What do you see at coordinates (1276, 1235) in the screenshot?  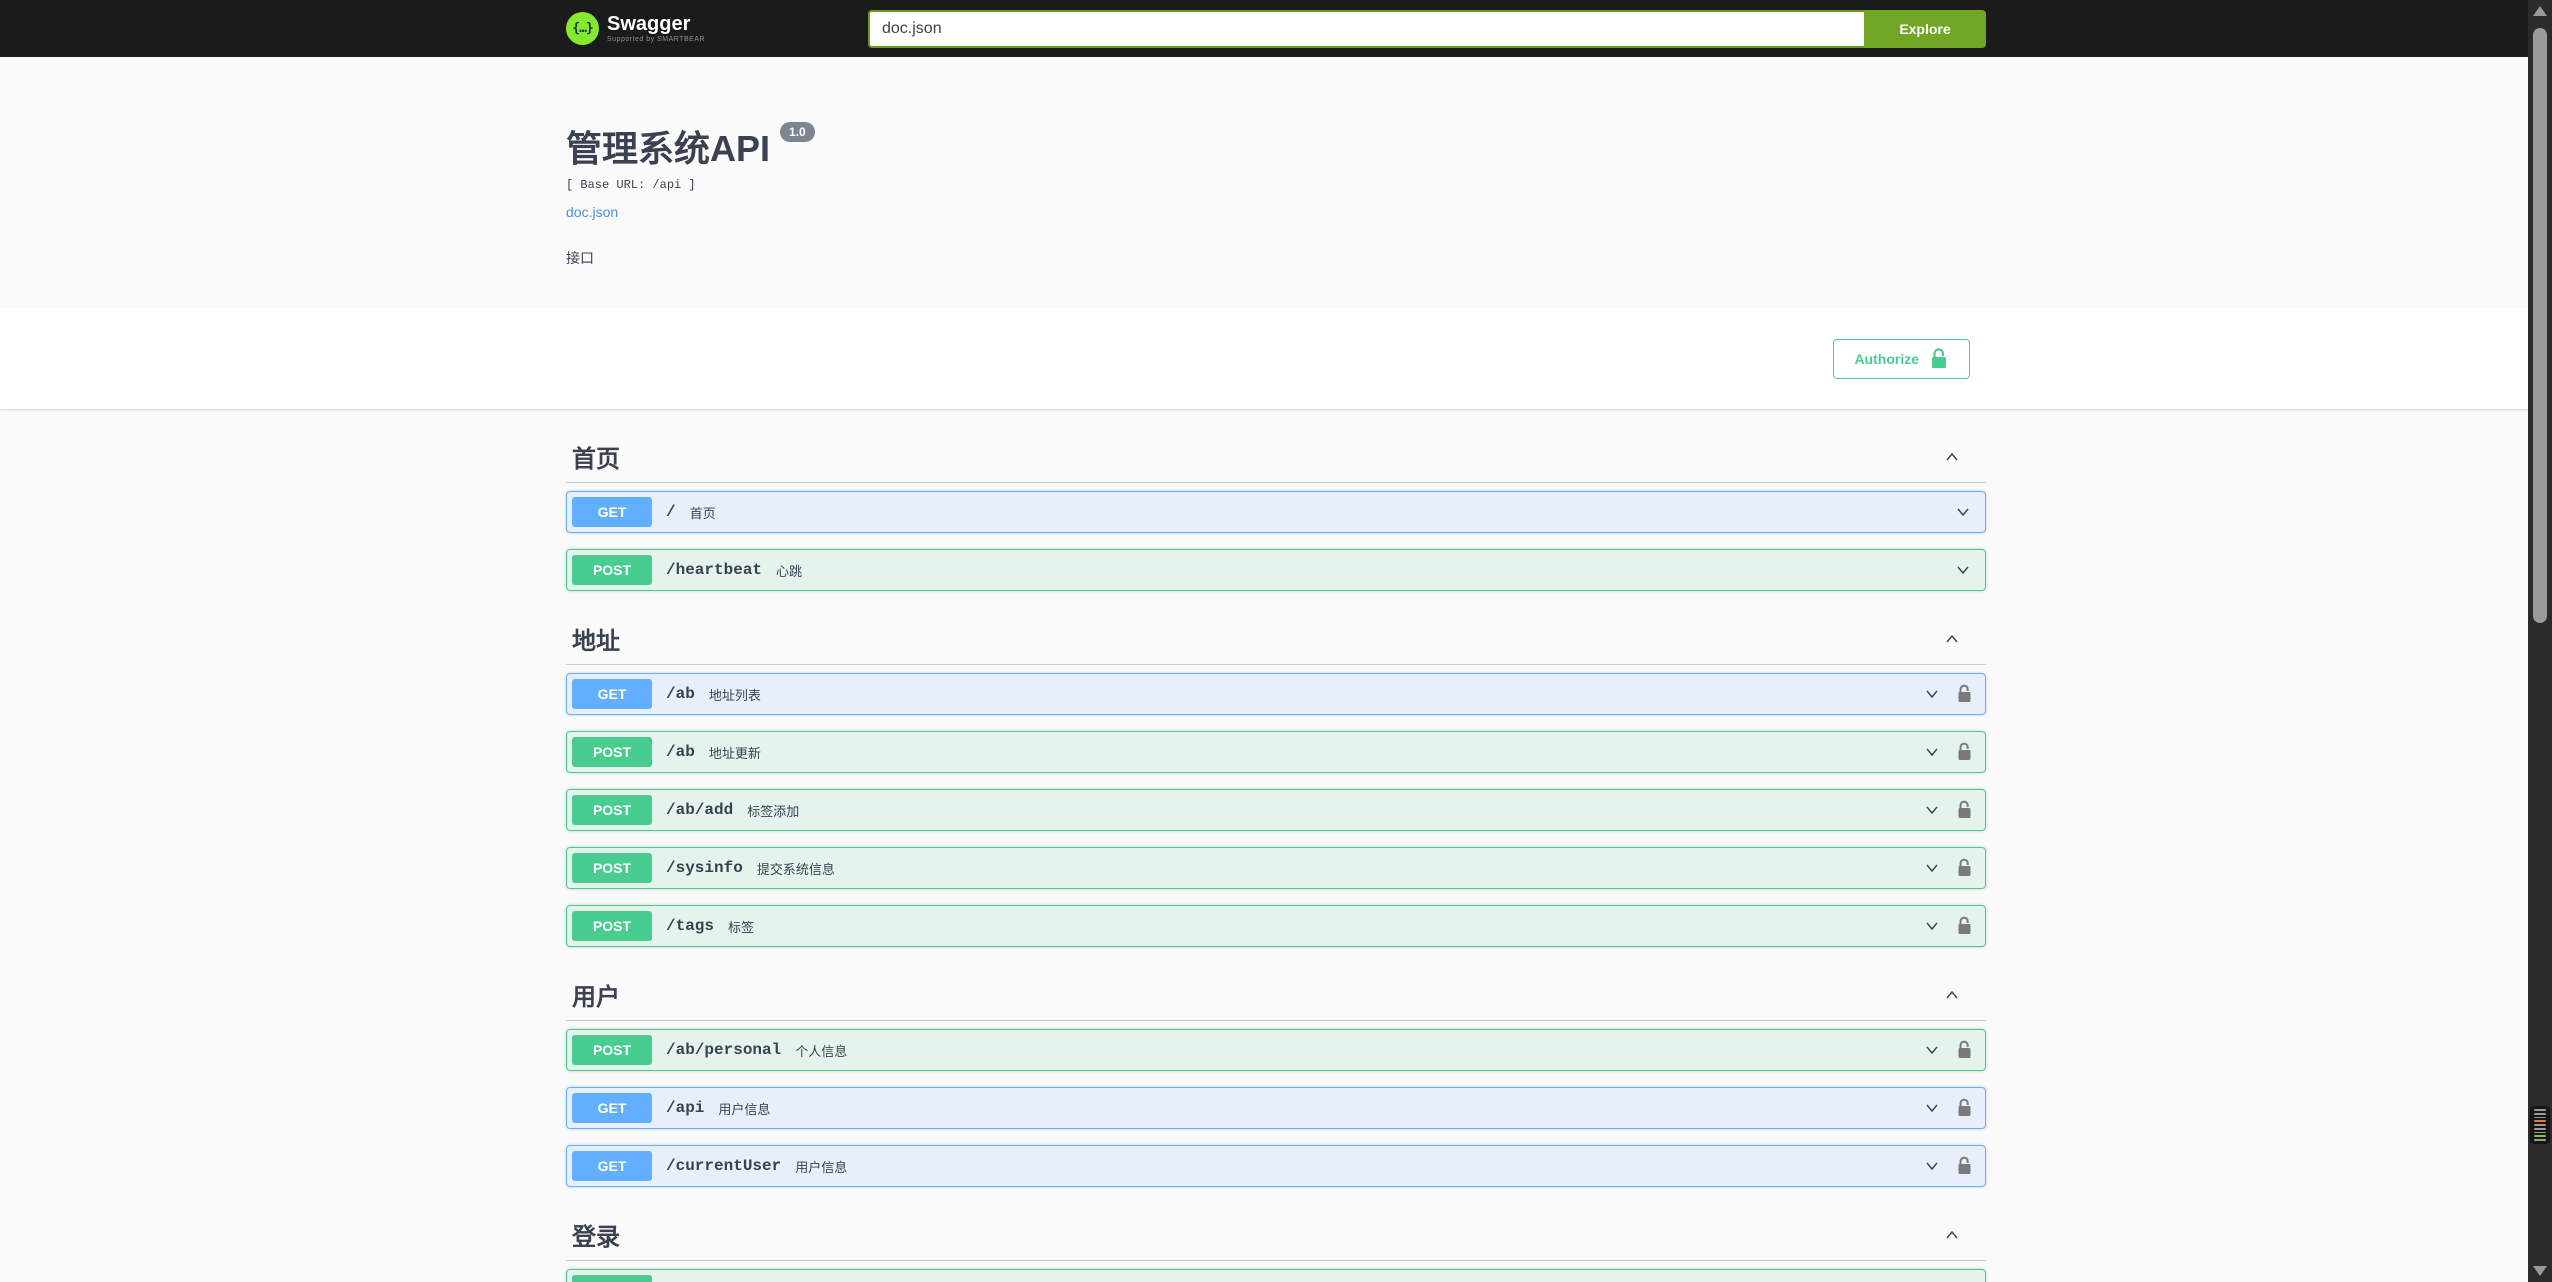 I see `section-header-4: 登录` at bounding box center [1276, 1235].